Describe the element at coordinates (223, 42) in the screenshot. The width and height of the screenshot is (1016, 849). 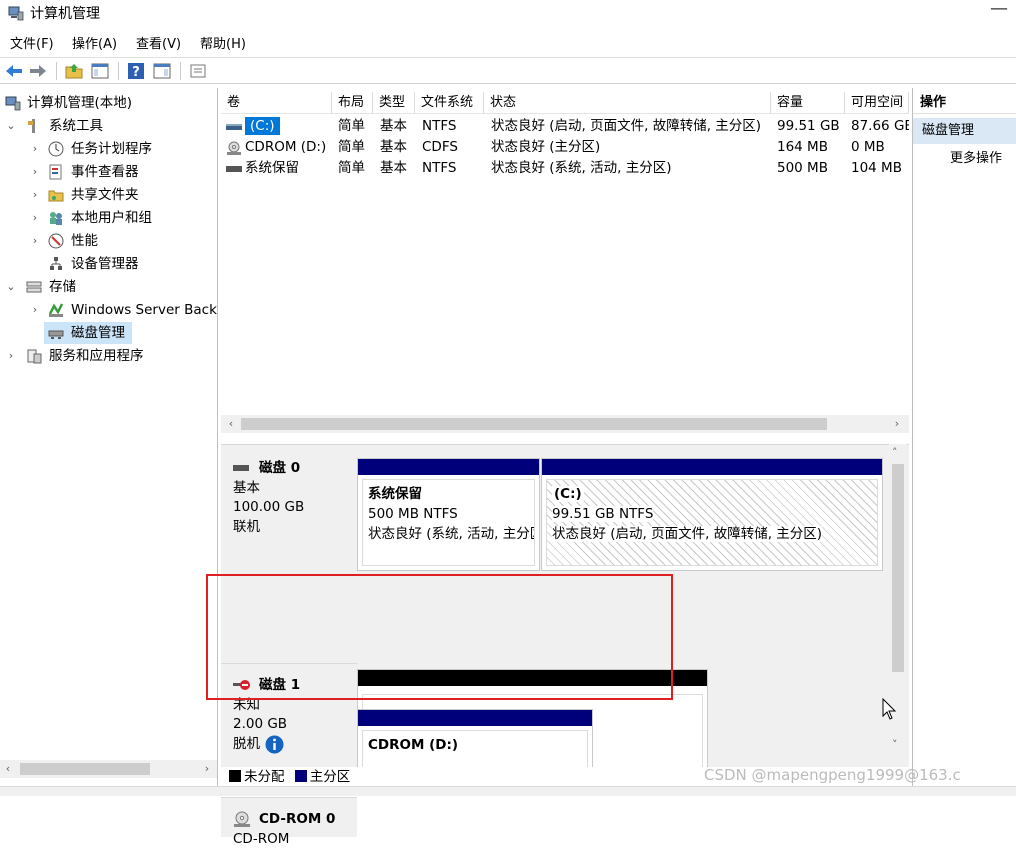
I see `menu-help: 帮助(H)` at that location.